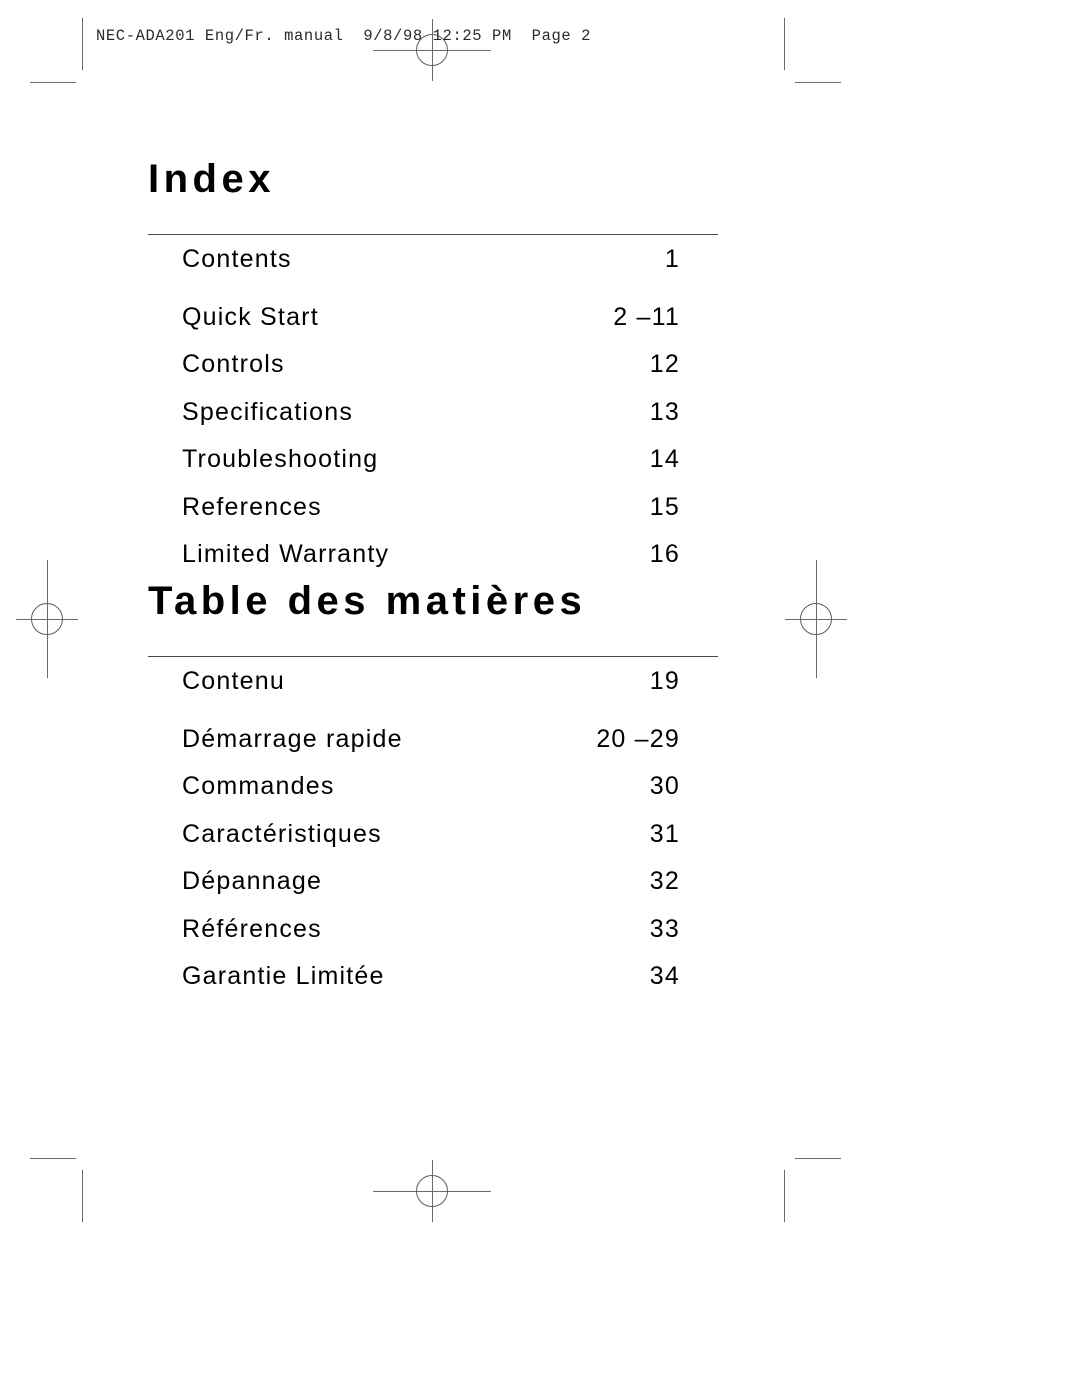 The width and height of the screenshot is (1080, 1397). I want to click on toc-entry-label: Quick Start, so click(250, 316).